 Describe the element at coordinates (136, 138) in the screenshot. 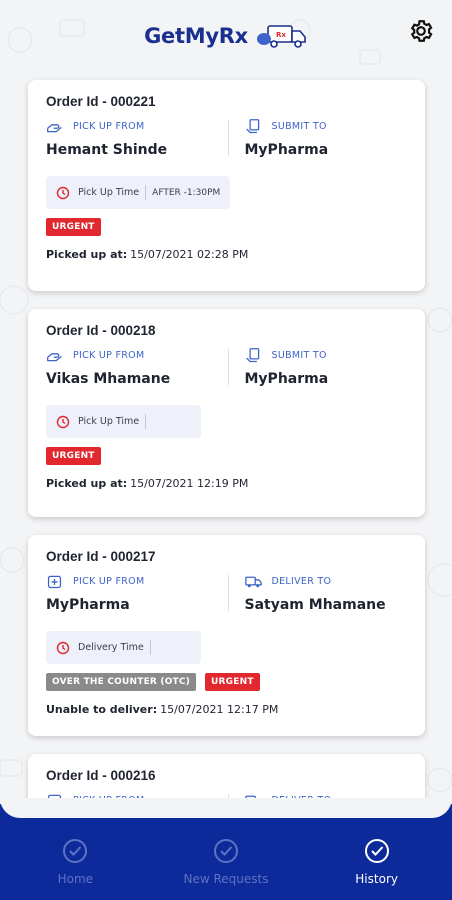

I see `pickup-column: PICK UP FROM Hemant Shinde` at that location.